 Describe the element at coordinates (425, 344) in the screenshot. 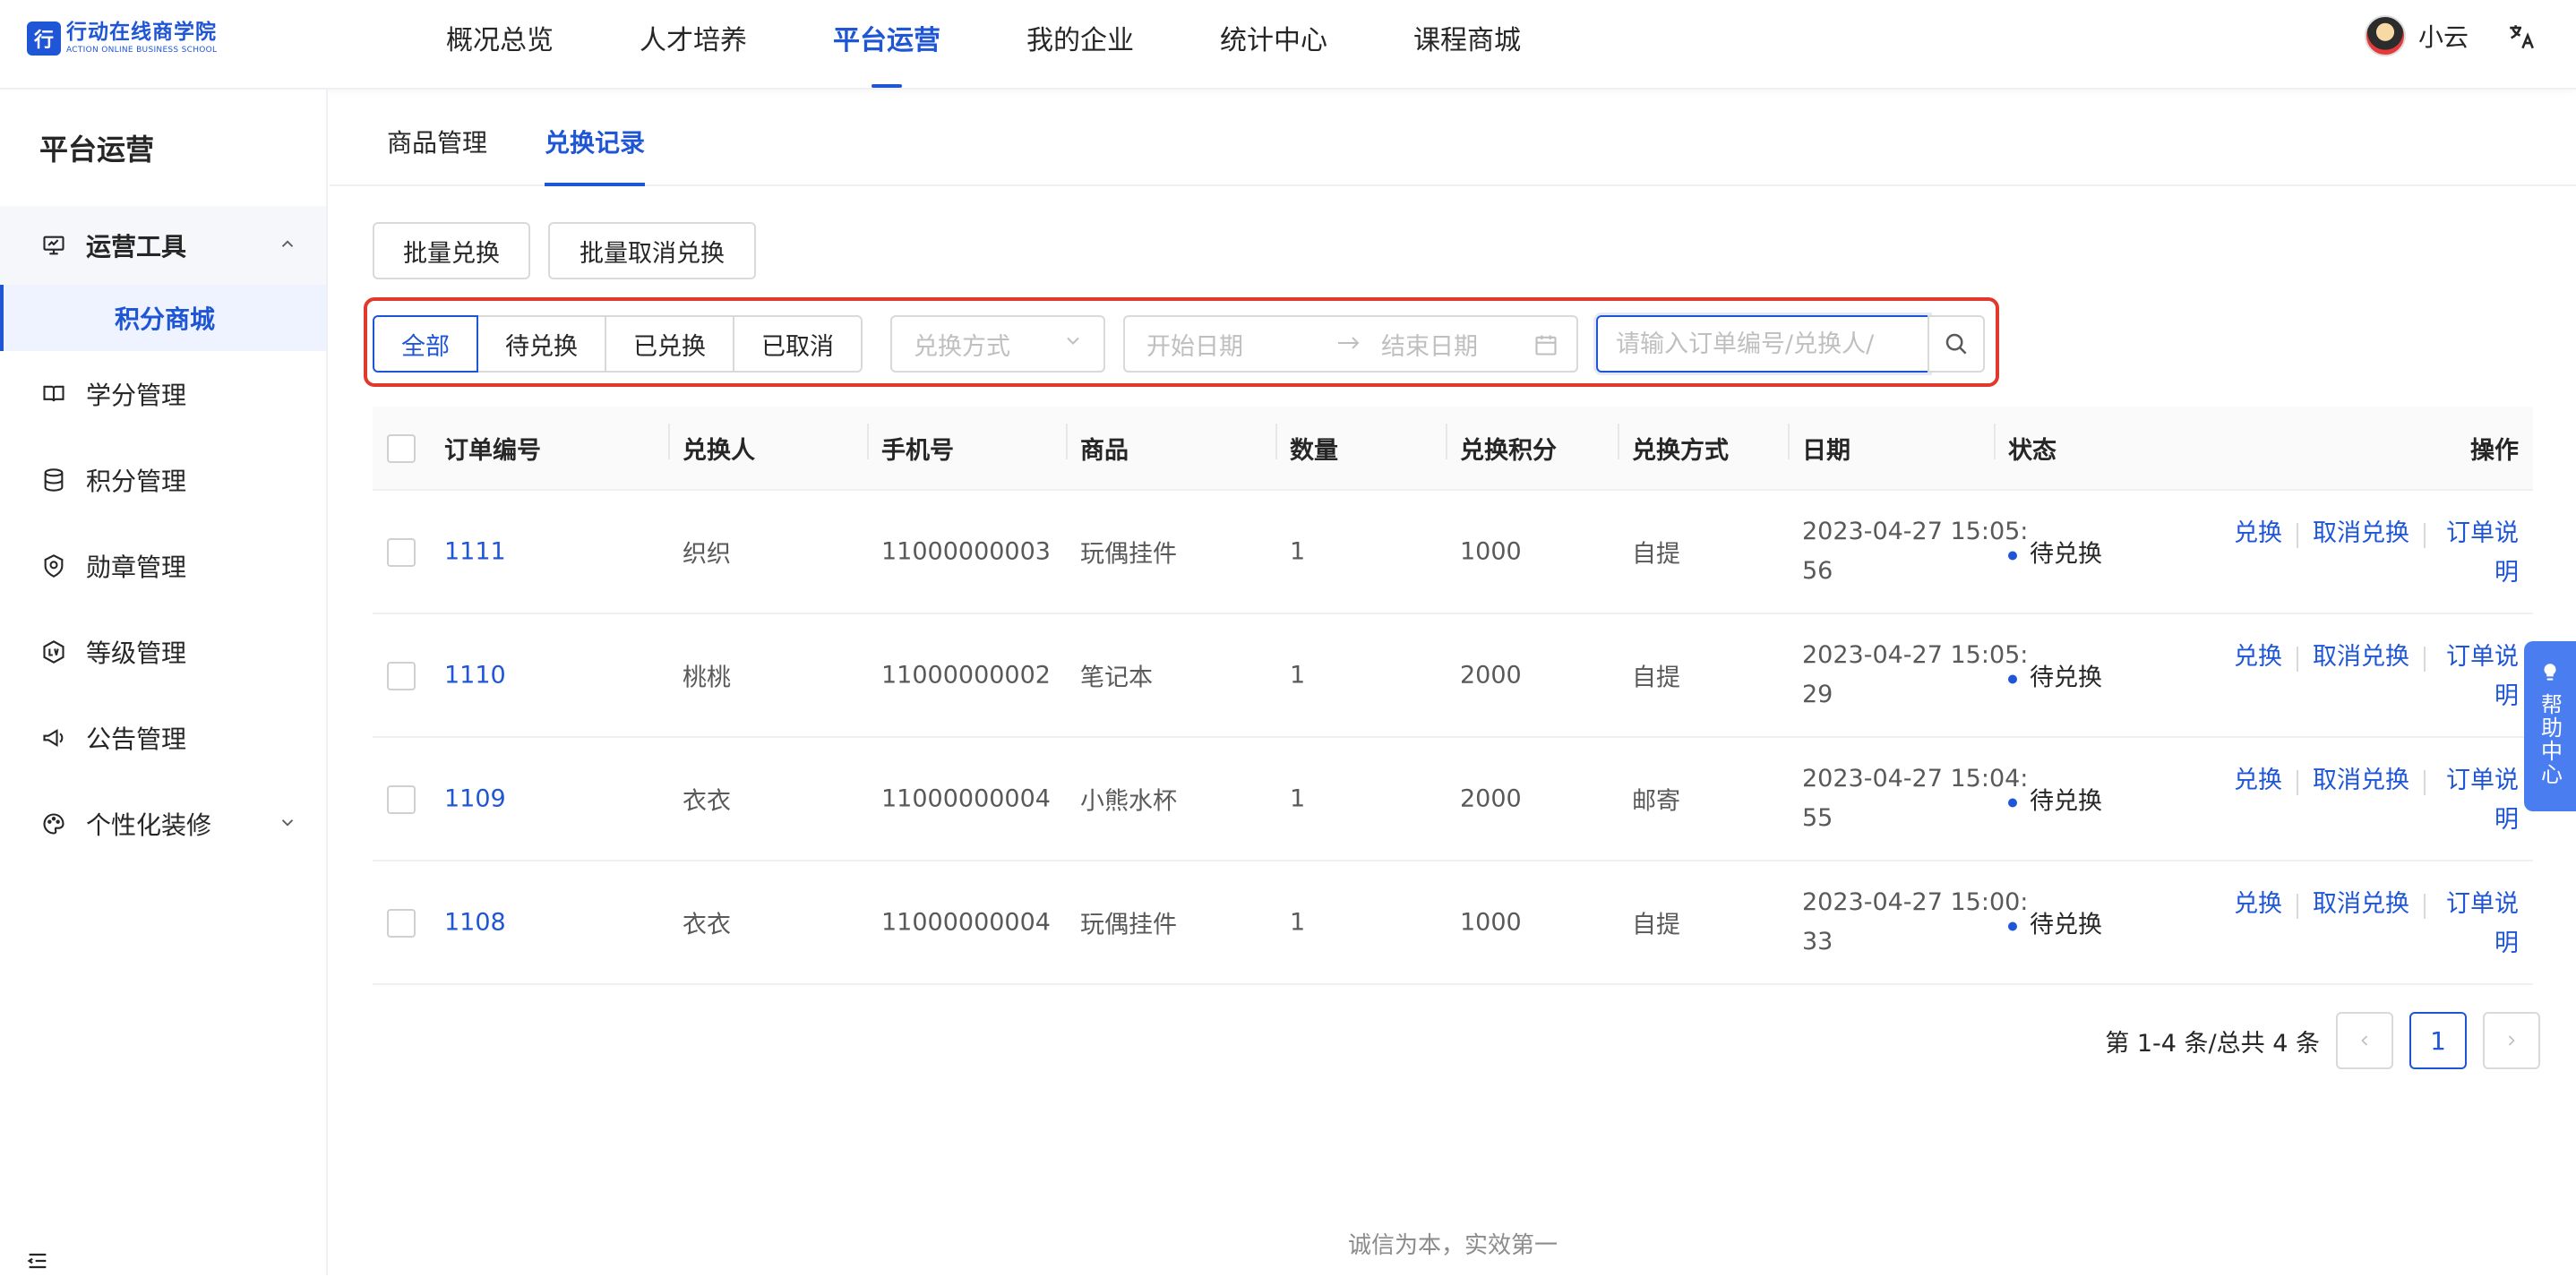

I see `status-filter-all: 全部` at that location.